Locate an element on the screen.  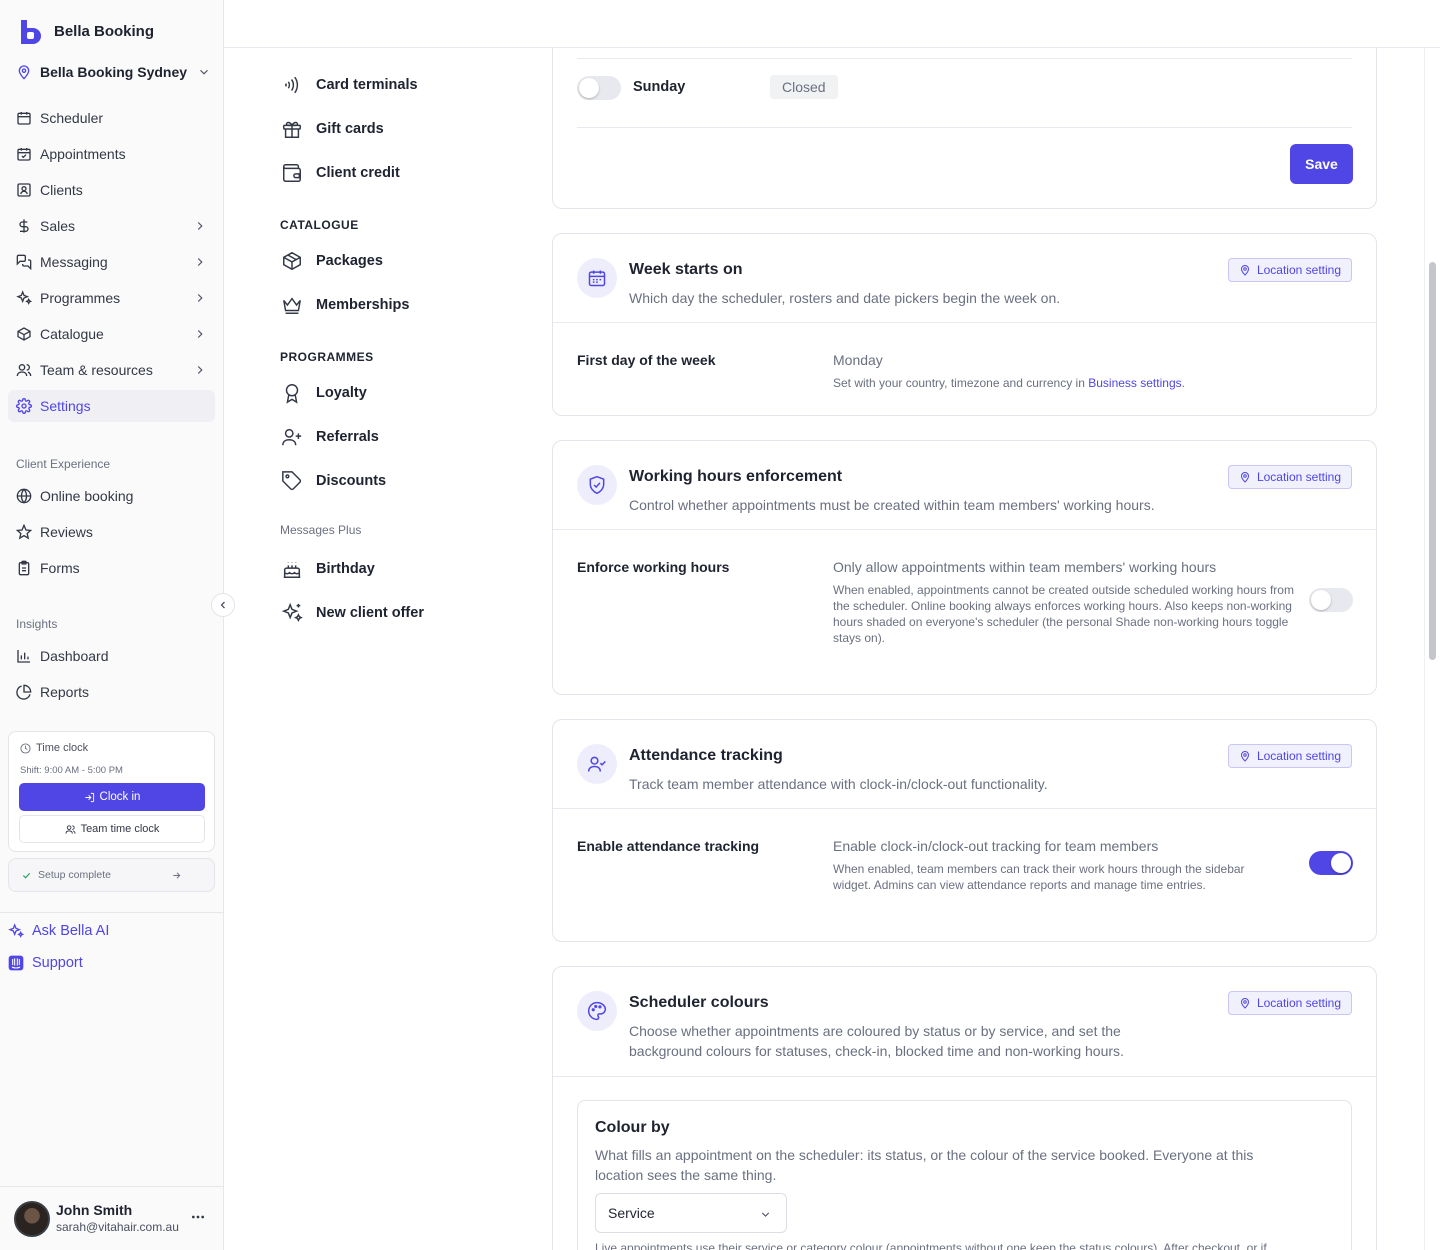
team-time-clock-label: Team time clock is located at coordinates (120, 829).